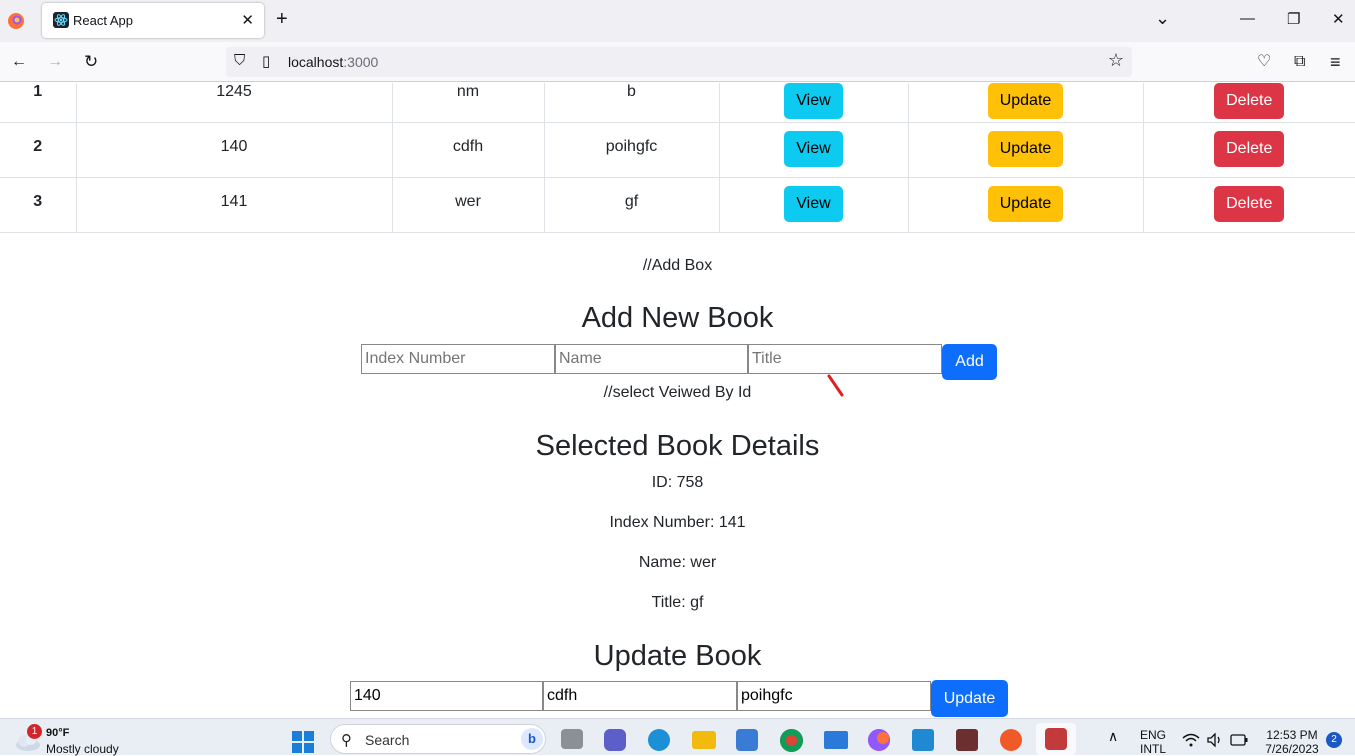  Describe the element at coordinates (91, 62) in the screenshot. I see `reload-icon: ↻` at that location.